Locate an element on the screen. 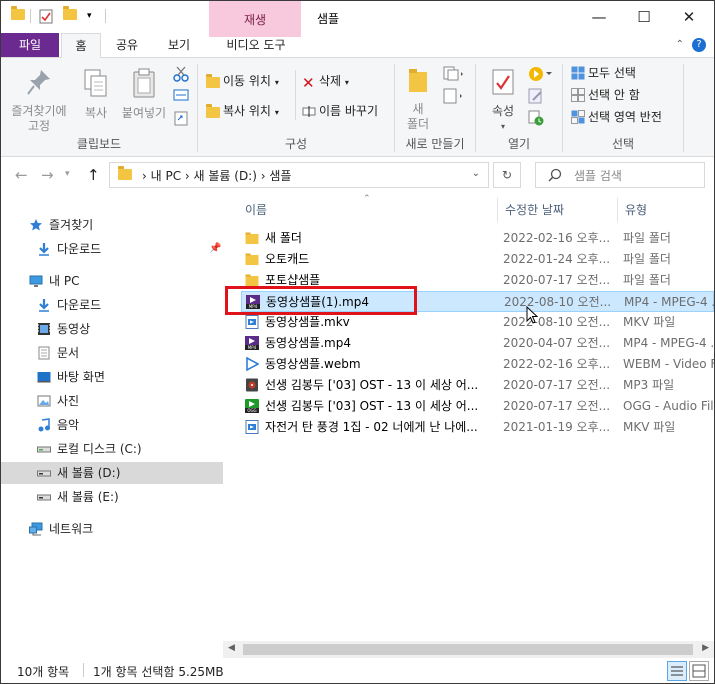  horizontal-scrollbar: ◀ ▶ is located at coordinates (468, 649).